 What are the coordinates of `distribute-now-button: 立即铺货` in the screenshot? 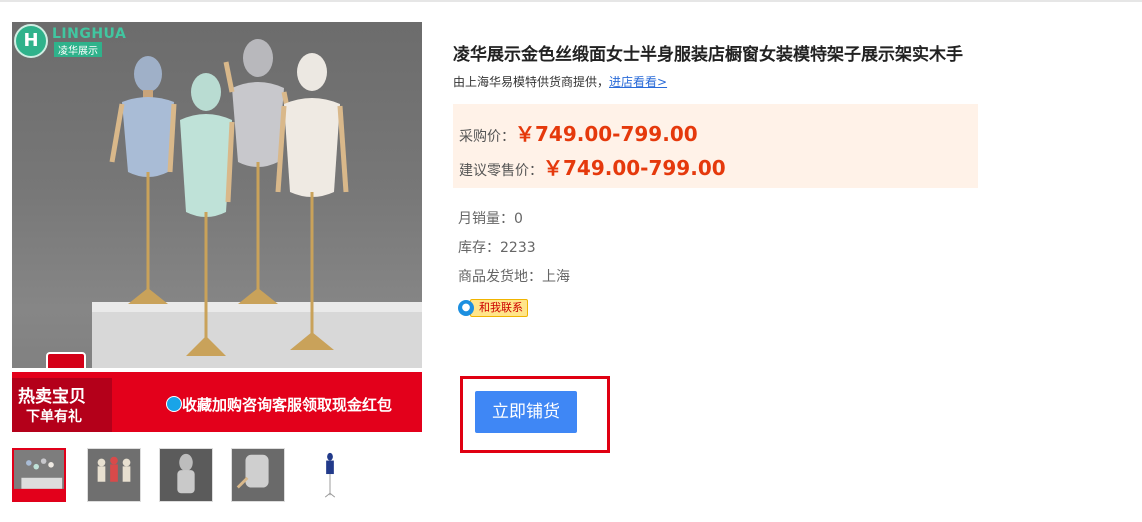 It's located at (526, 412).